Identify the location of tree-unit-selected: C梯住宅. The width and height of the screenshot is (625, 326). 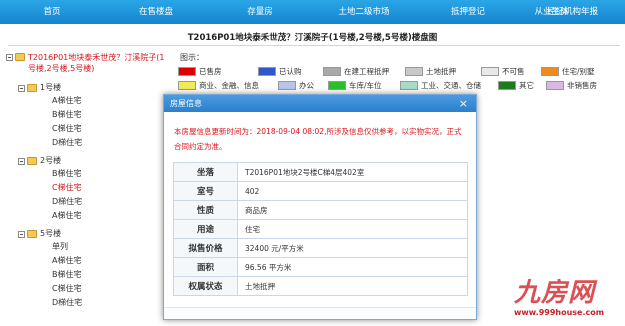
(109, 188).